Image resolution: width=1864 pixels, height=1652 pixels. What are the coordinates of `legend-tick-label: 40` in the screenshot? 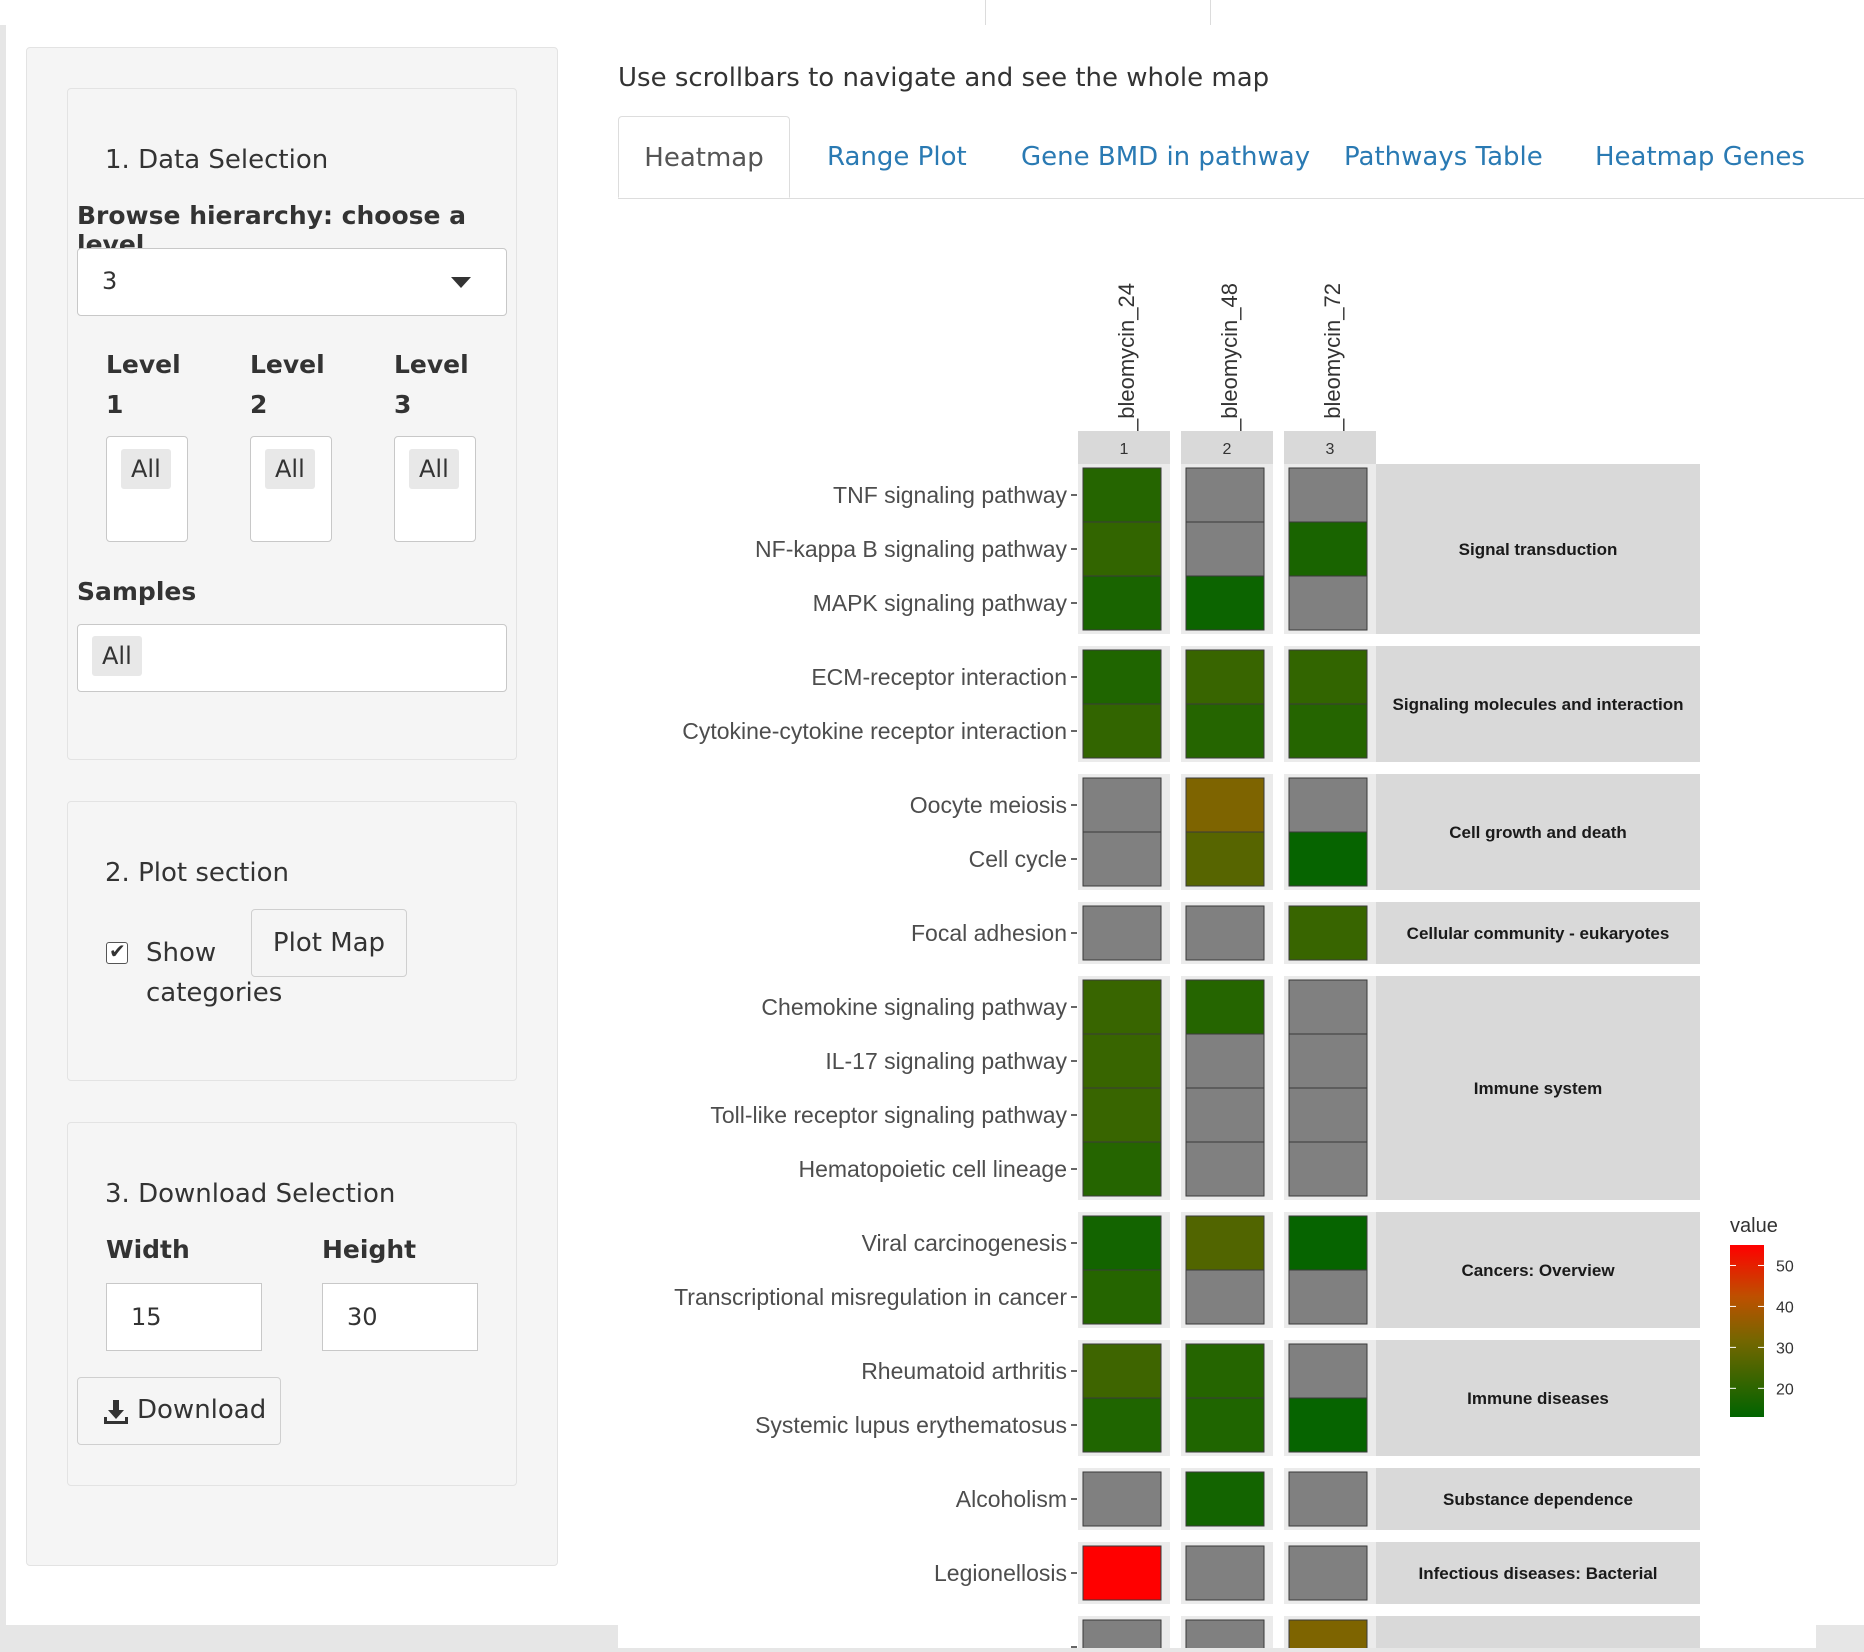 It's located at (1785, 1307).